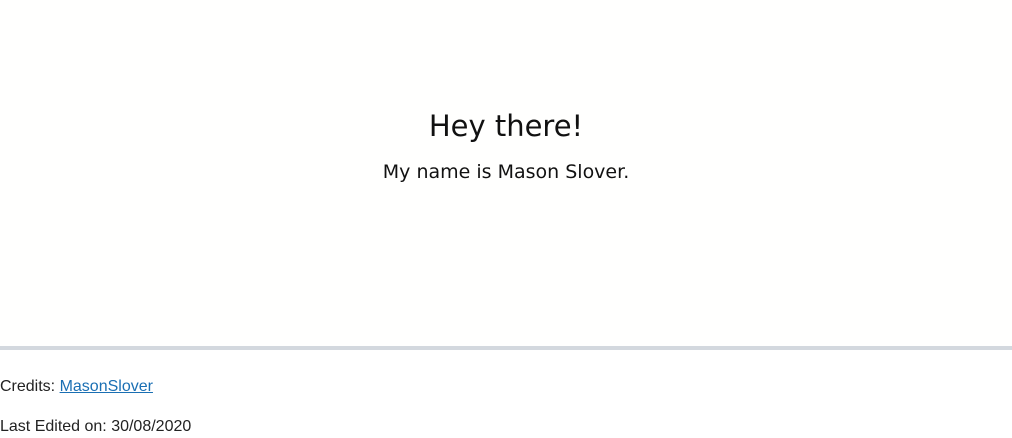 The image size is (1012, 438). I want to click on hero-subtitle: My name is Mason Slover., so click(506, 172).